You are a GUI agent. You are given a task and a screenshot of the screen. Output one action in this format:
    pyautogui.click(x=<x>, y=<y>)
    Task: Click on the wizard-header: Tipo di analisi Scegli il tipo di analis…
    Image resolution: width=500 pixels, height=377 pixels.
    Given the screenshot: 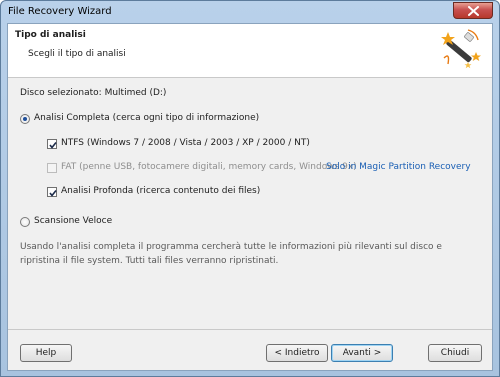 What is the action you would take?
    pyautogui.click(x=250, y=51)
    